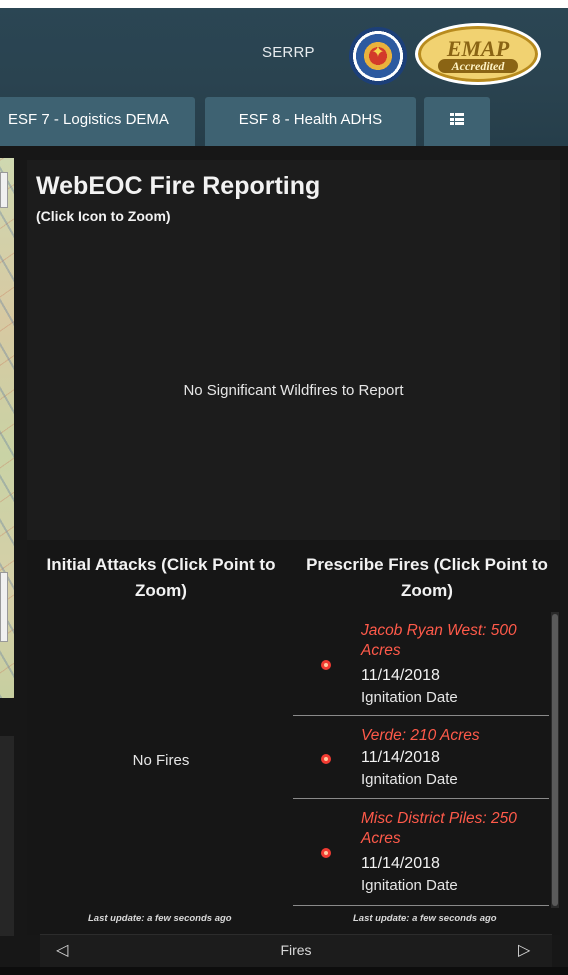 Image resolution: width=568 pixels, height=975 pixels. What do you see at coordinates (420, 735) in the screenshot?
I see `fire-name: Verde: 210 Acres` at bounding box center [420, 735].